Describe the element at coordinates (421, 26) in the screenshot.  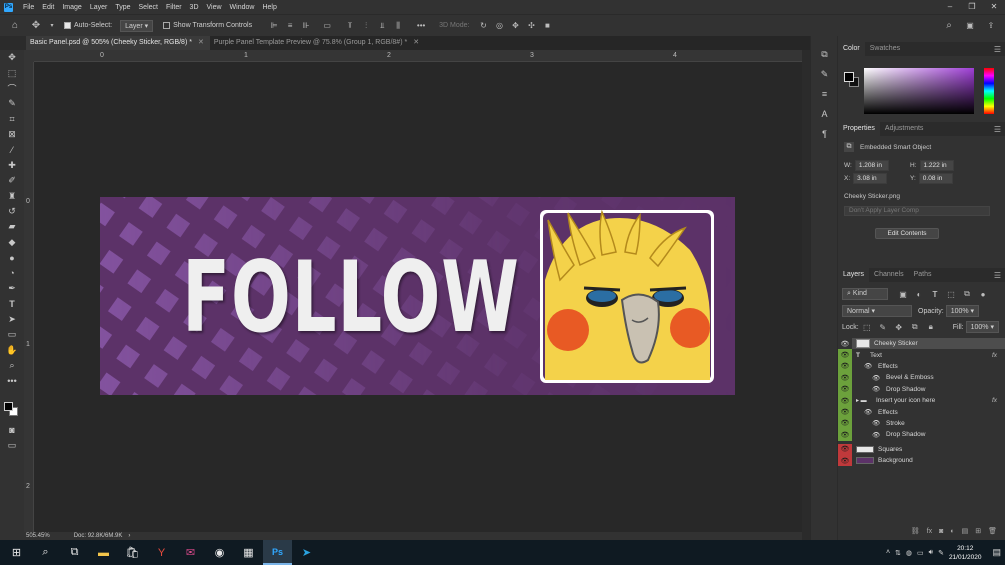
I see `more-options-icon: •••` at that location.